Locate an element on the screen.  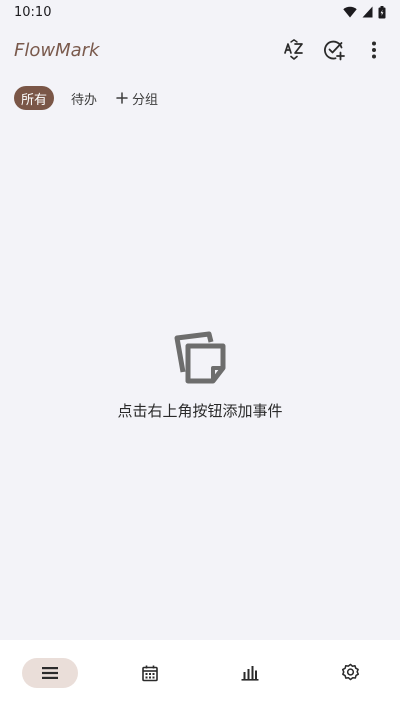
bar-chart-icon is located at coordinates (250, 673).